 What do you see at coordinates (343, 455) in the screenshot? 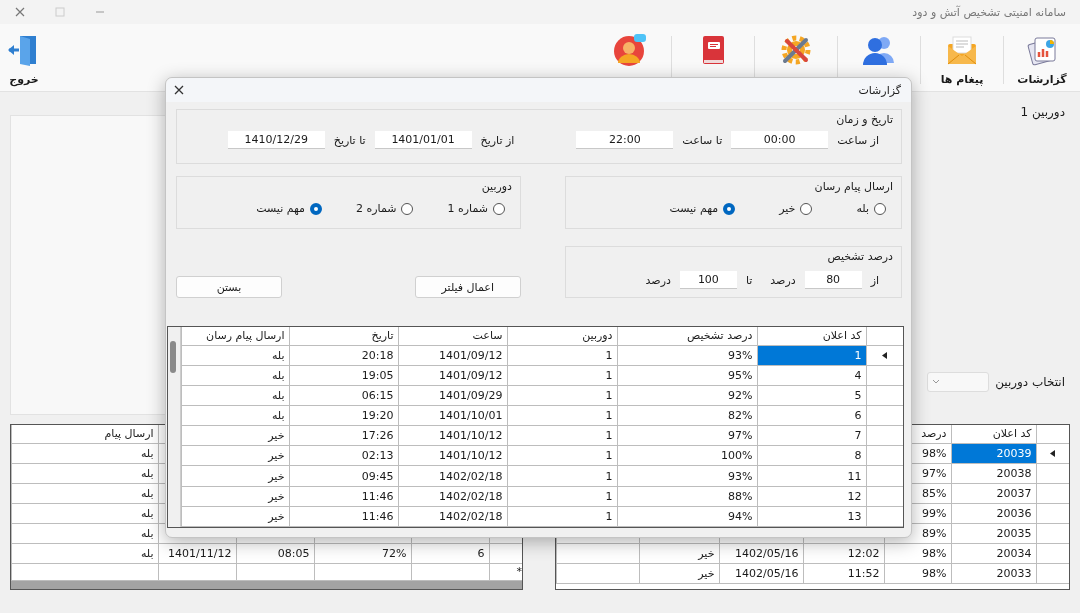
I see `table-cell: 02:13` at bounding box center [343, 455].